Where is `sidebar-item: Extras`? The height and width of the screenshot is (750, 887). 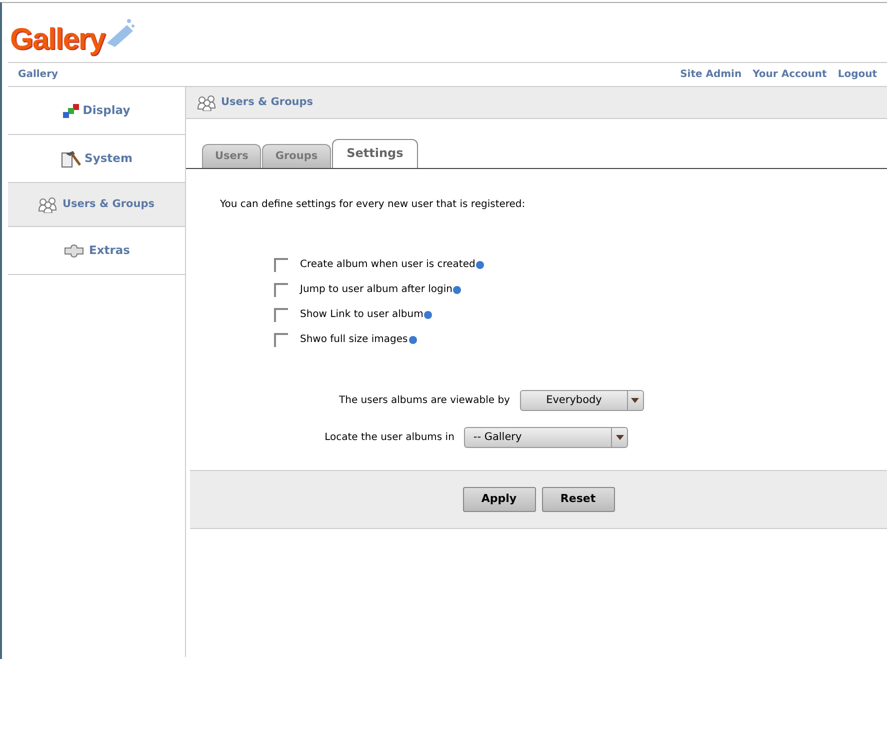
sidebar-item: Extras is located at coordinates (109, 251).